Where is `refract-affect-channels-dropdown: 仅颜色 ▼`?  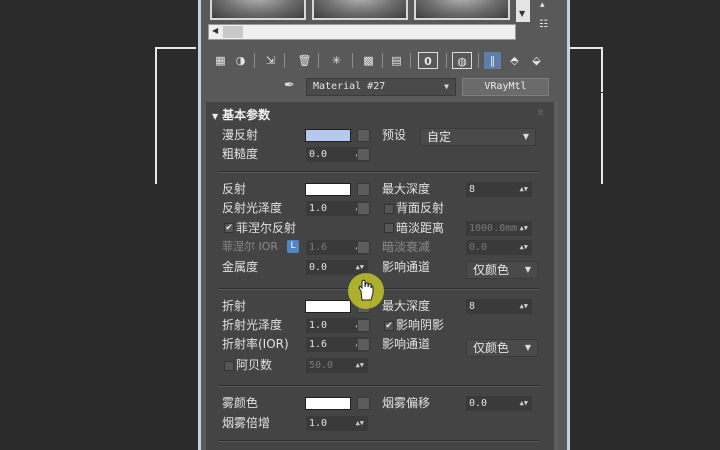
refract-affect-channels-dropdown: 仅颜色 ▼ is located at coordinates (502, 348).